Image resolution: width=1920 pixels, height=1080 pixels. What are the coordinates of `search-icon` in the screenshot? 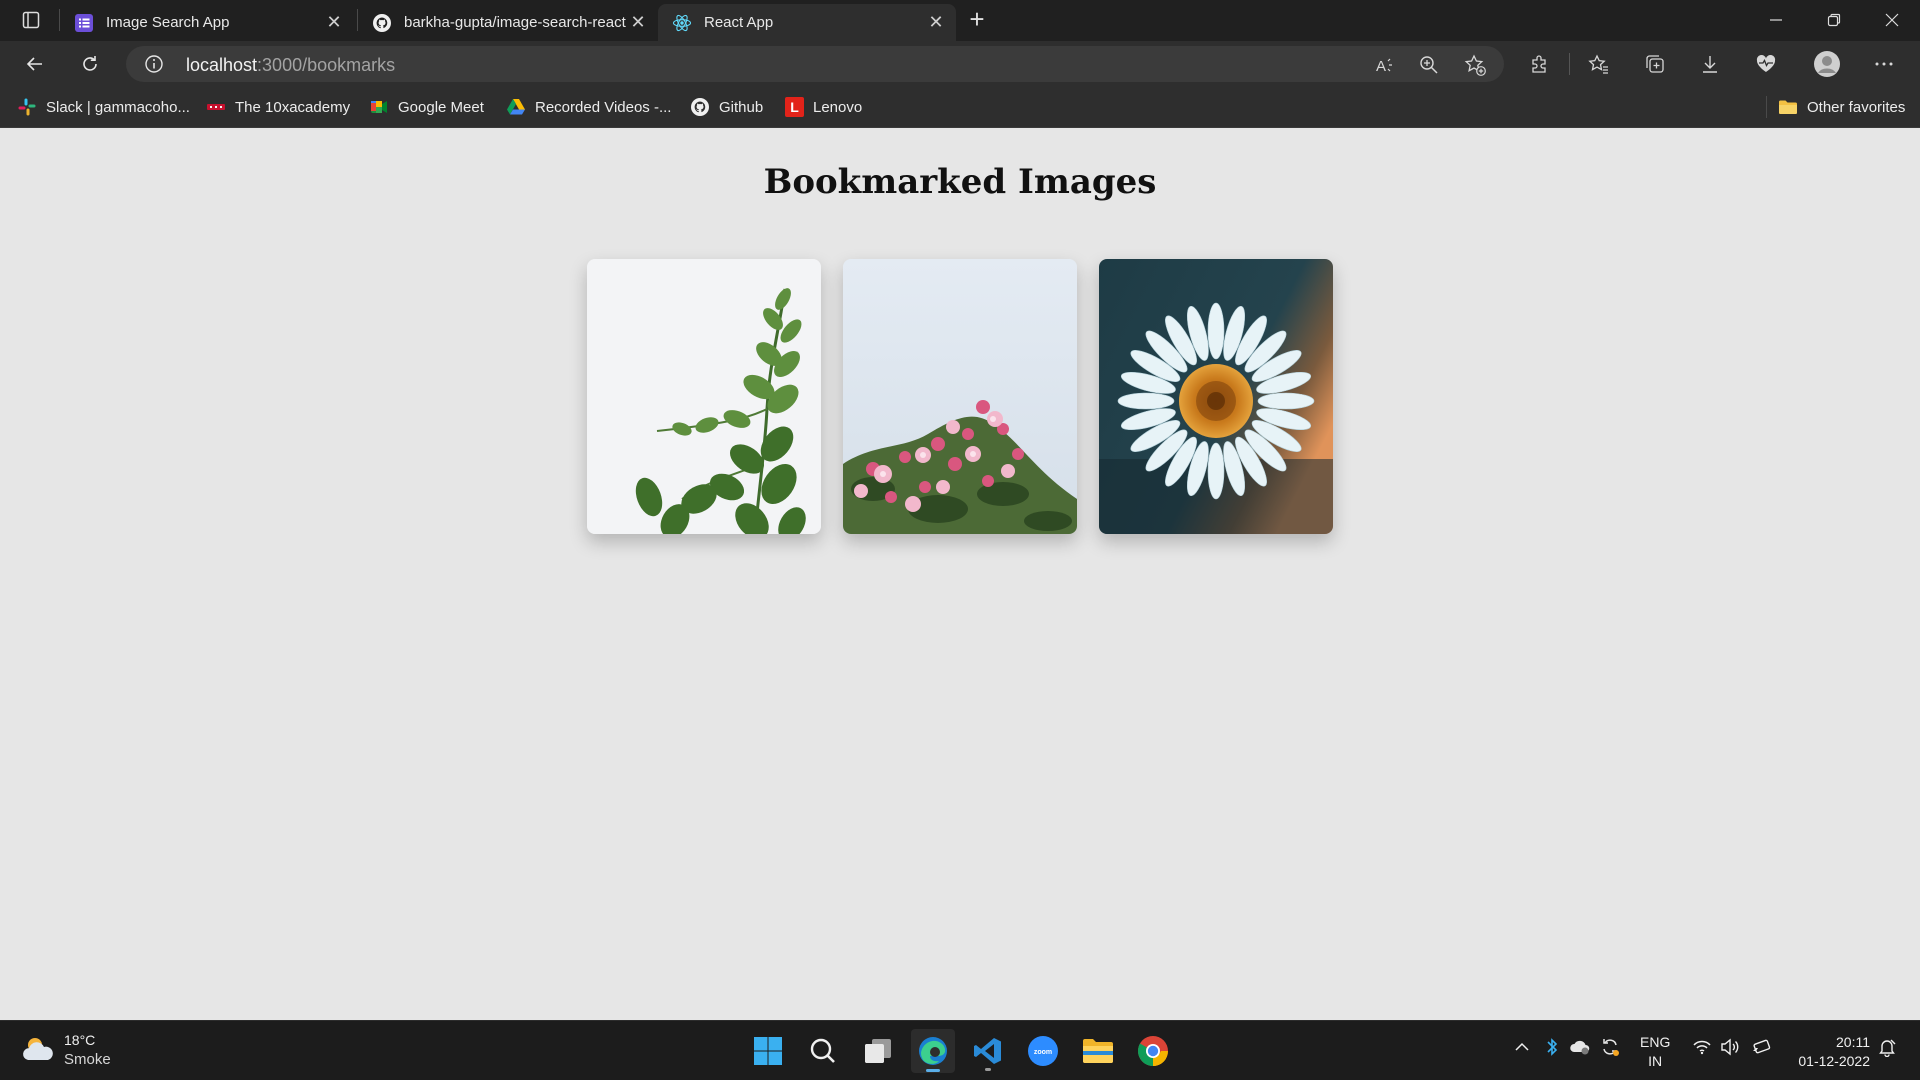 It's located at (822, 1050).